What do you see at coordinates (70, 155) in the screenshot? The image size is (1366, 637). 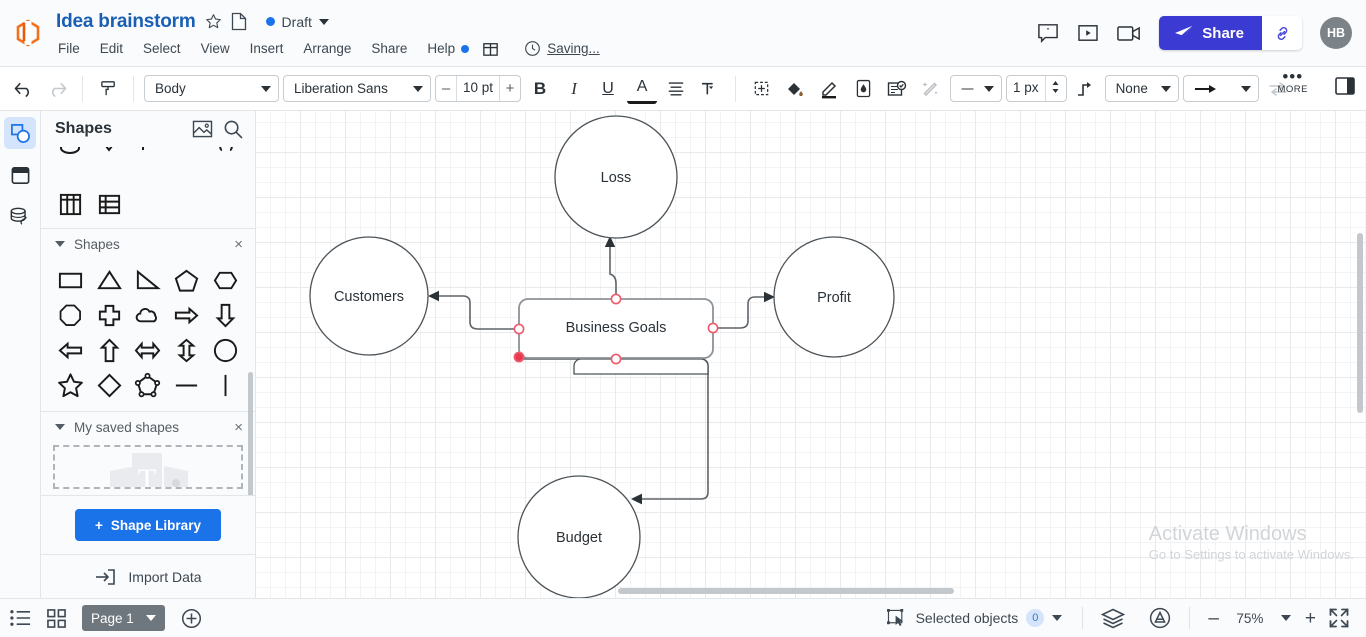 I see `shape-delay-icon` at bounding box center [70, 155].